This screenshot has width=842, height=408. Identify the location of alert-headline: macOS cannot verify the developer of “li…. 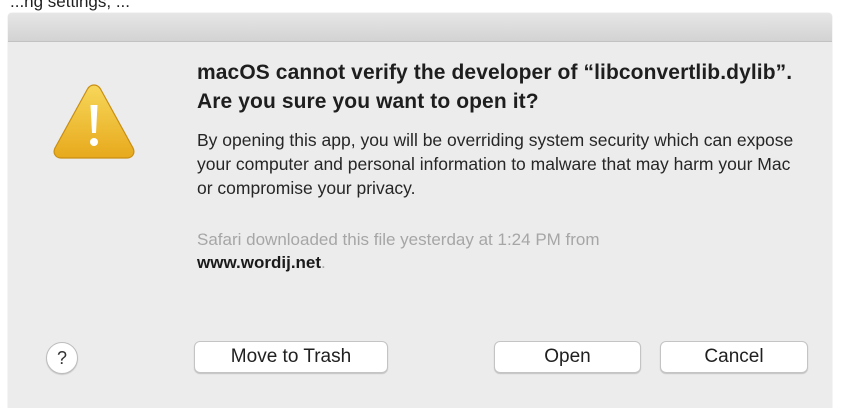
(495, 87).